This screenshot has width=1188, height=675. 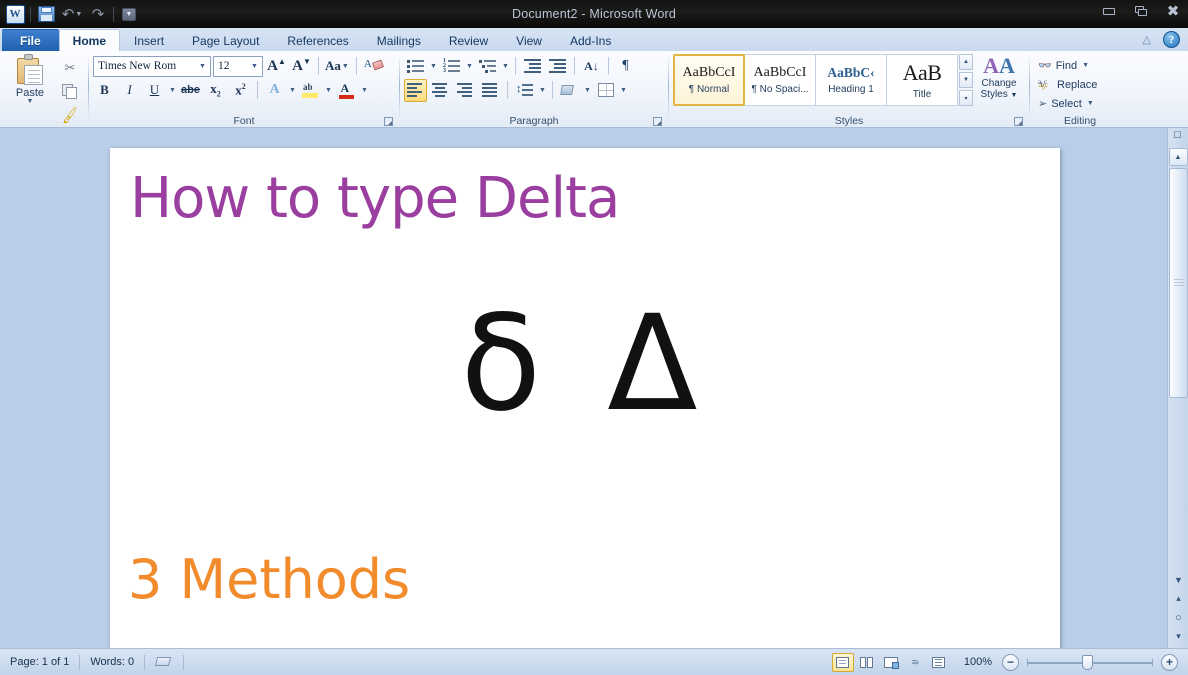 What do you see at coordinates (557, 66) in the screenshot?
I see `increase-indent-button` at bounding box center [557, 66].